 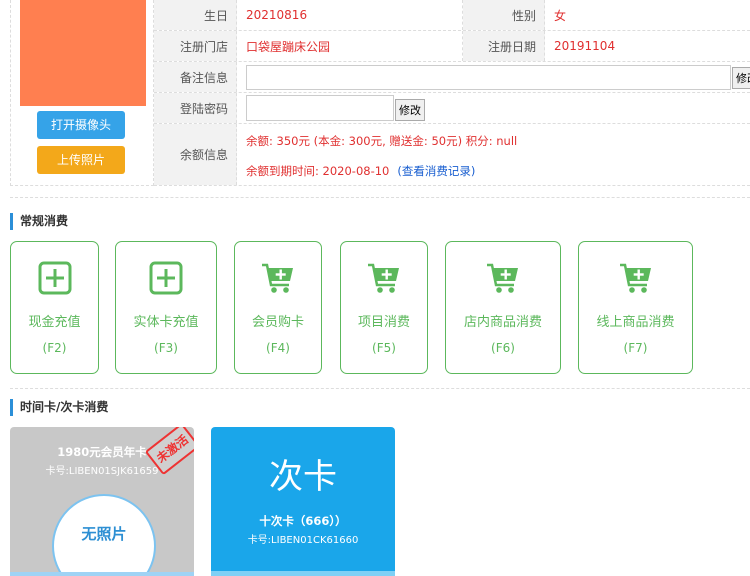 I want to click on password-input, so click(x=320, y=108).